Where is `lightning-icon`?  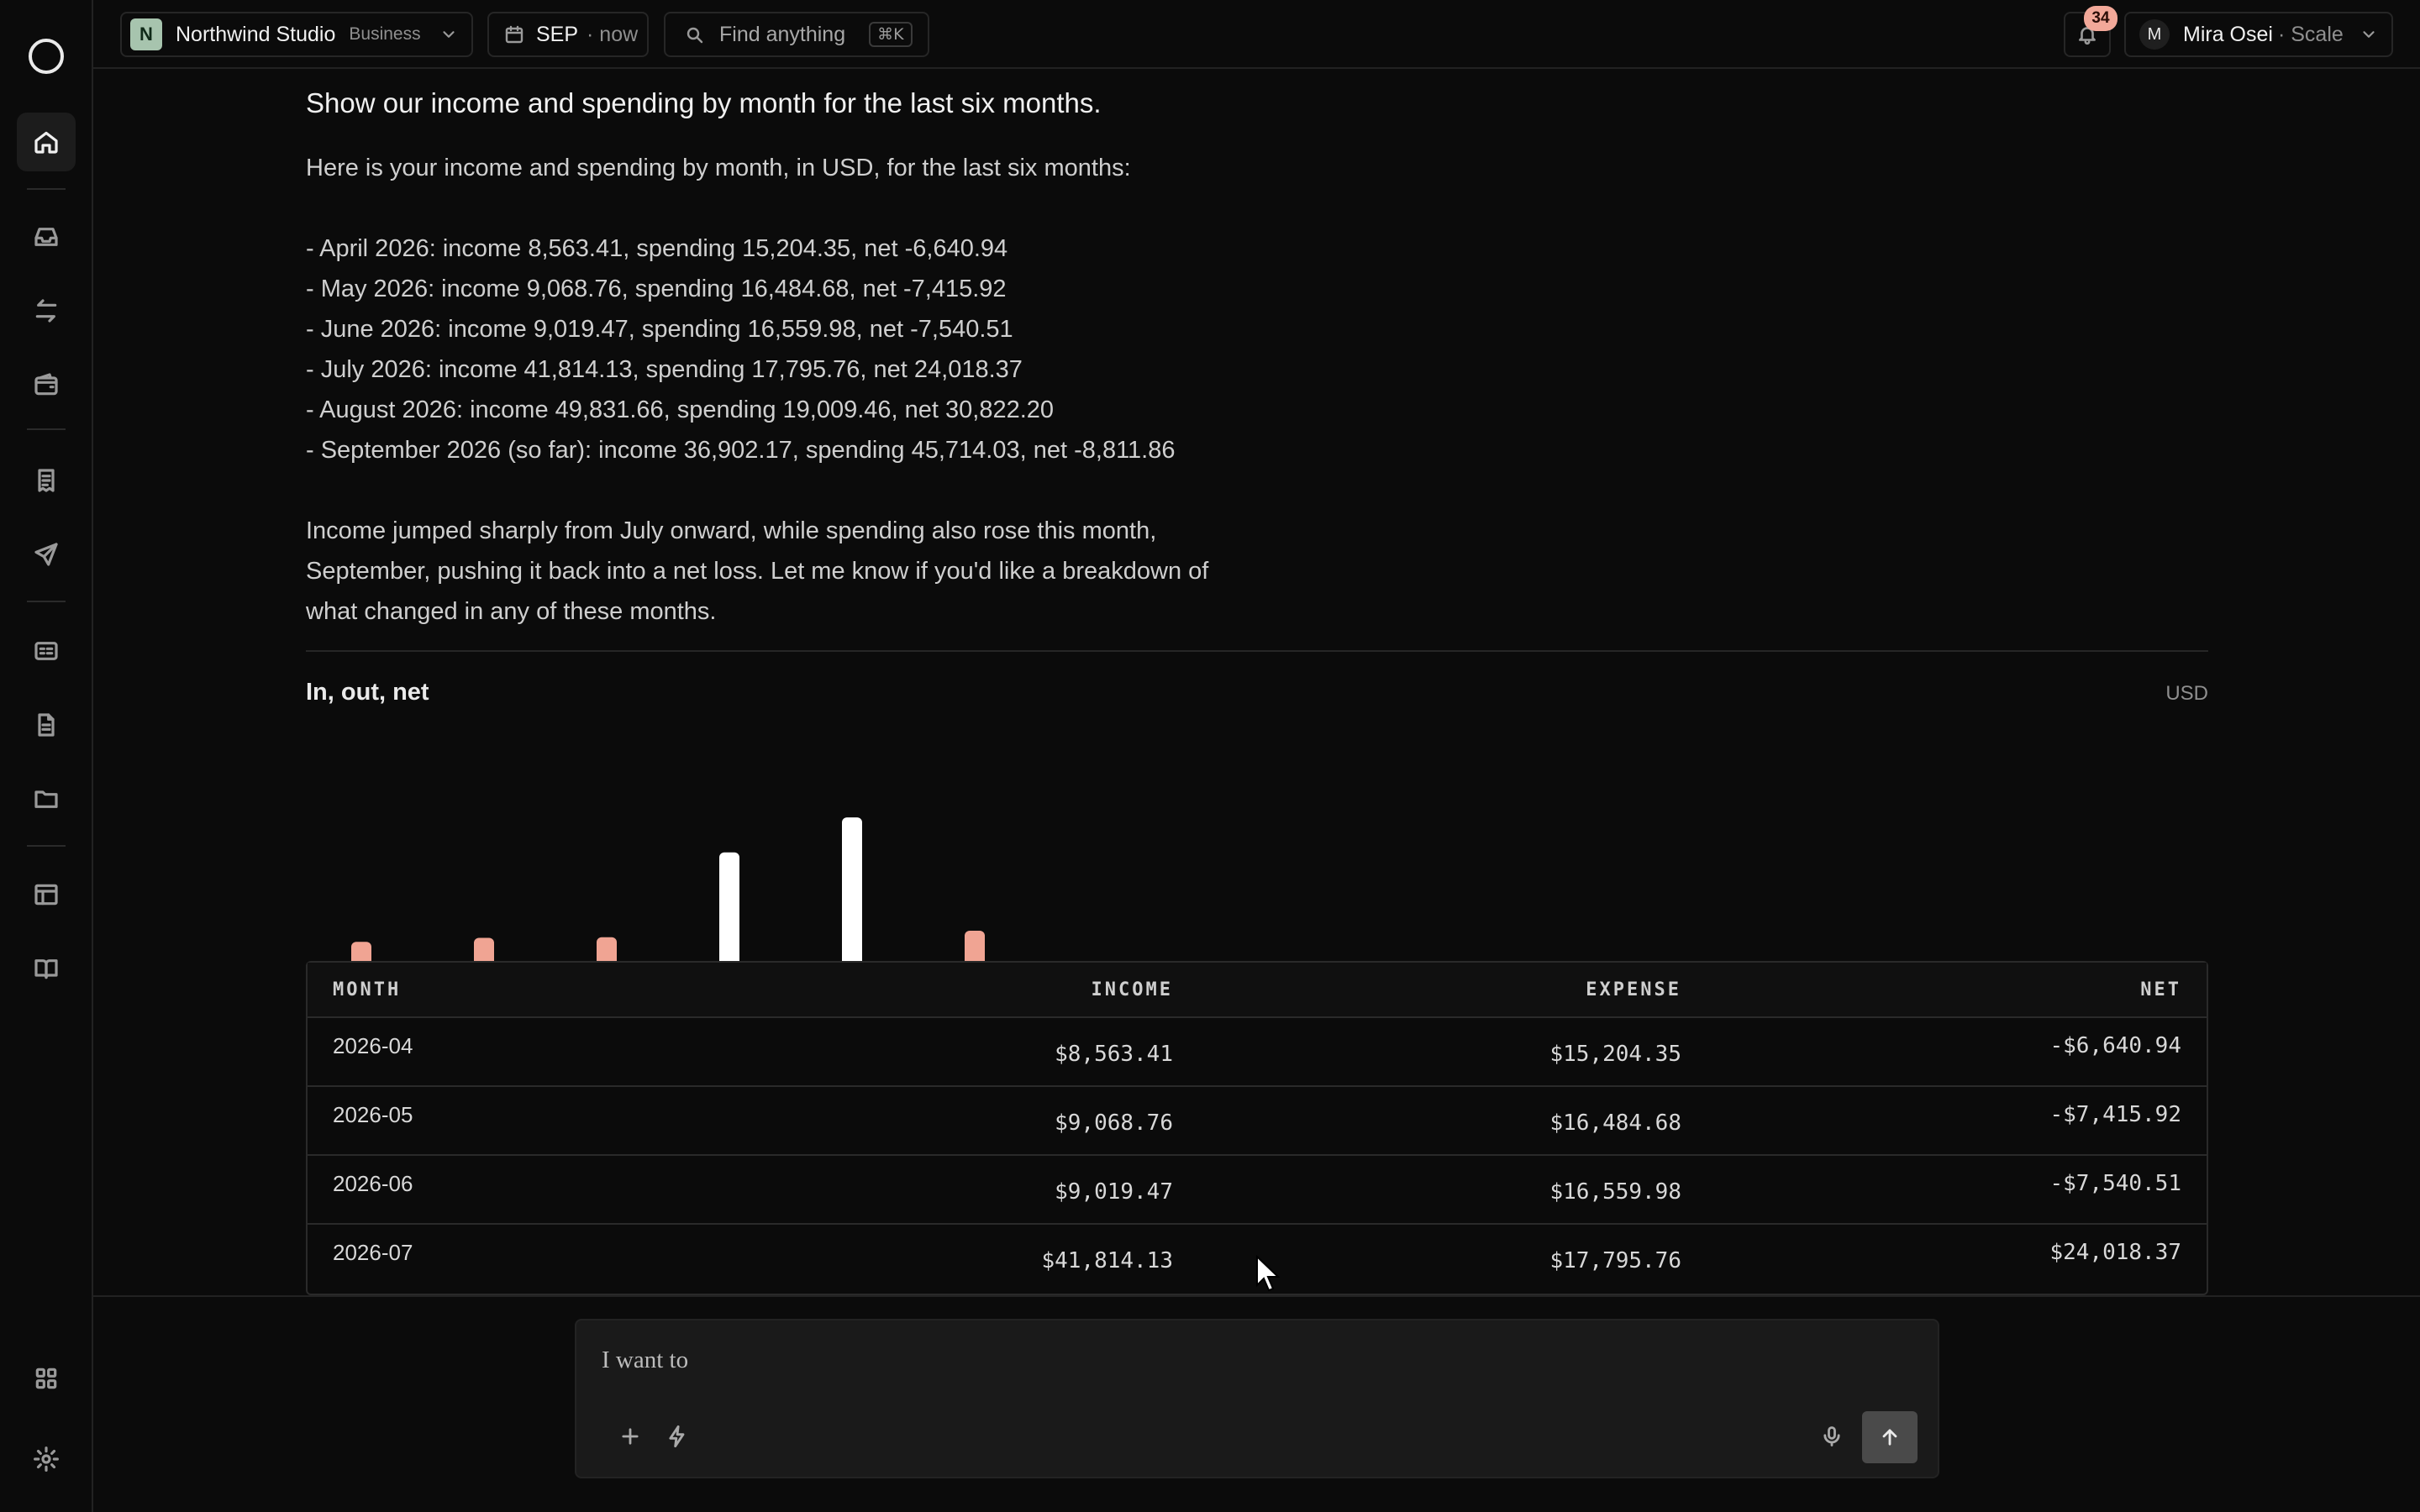
lightning-icon is located at coordinates (677, 1436).